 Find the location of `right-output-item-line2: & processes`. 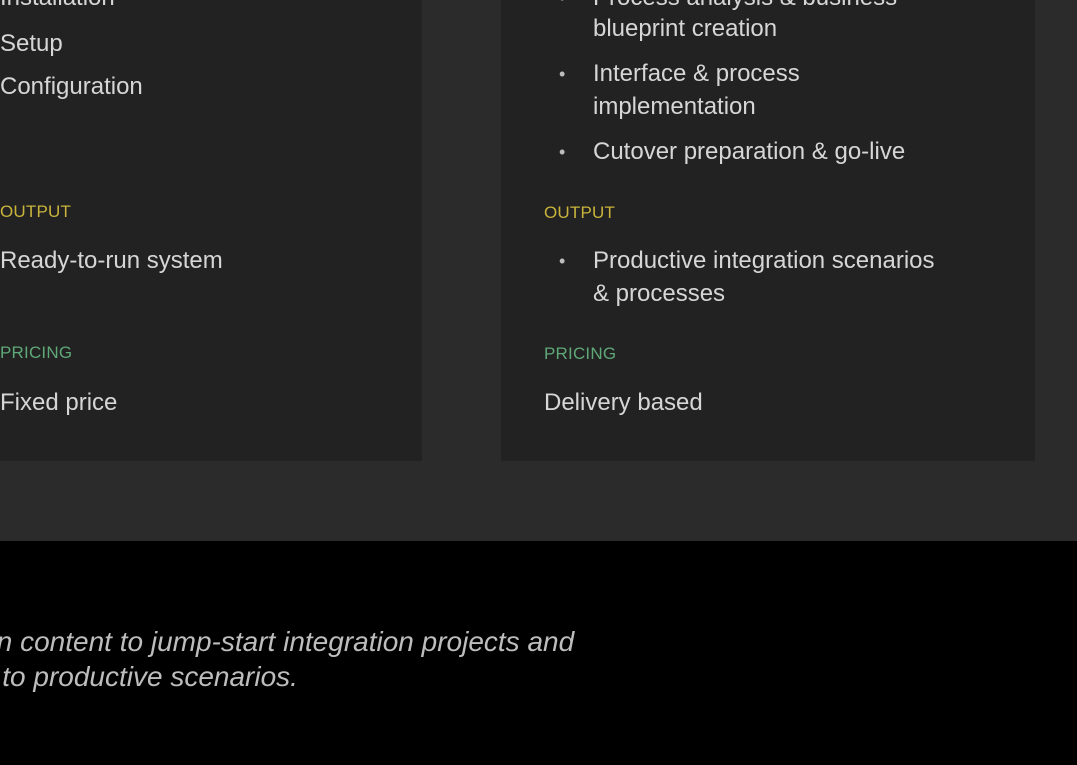

right-output-item-line2: & processes is located at coordinates (659, 293).